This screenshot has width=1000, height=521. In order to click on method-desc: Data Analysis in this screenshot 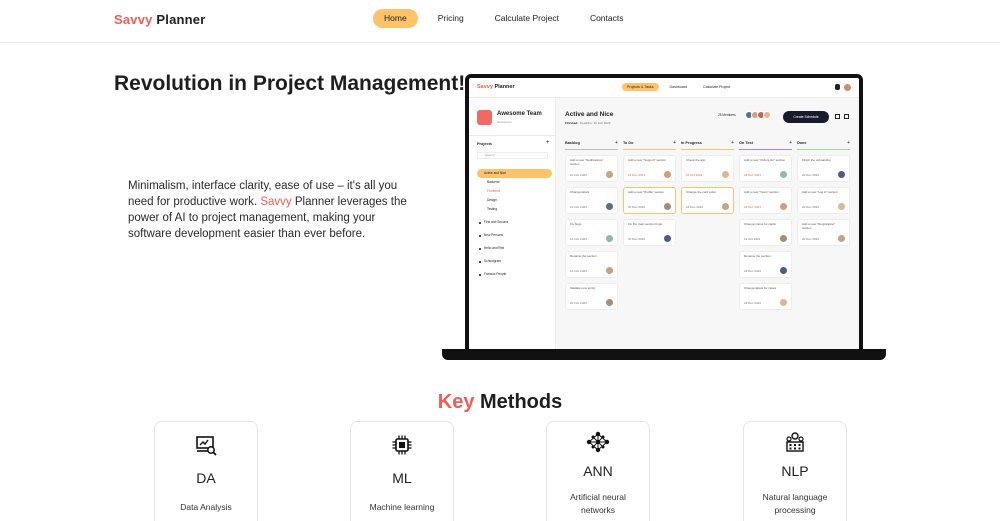, I will do `click(206, 507)`.